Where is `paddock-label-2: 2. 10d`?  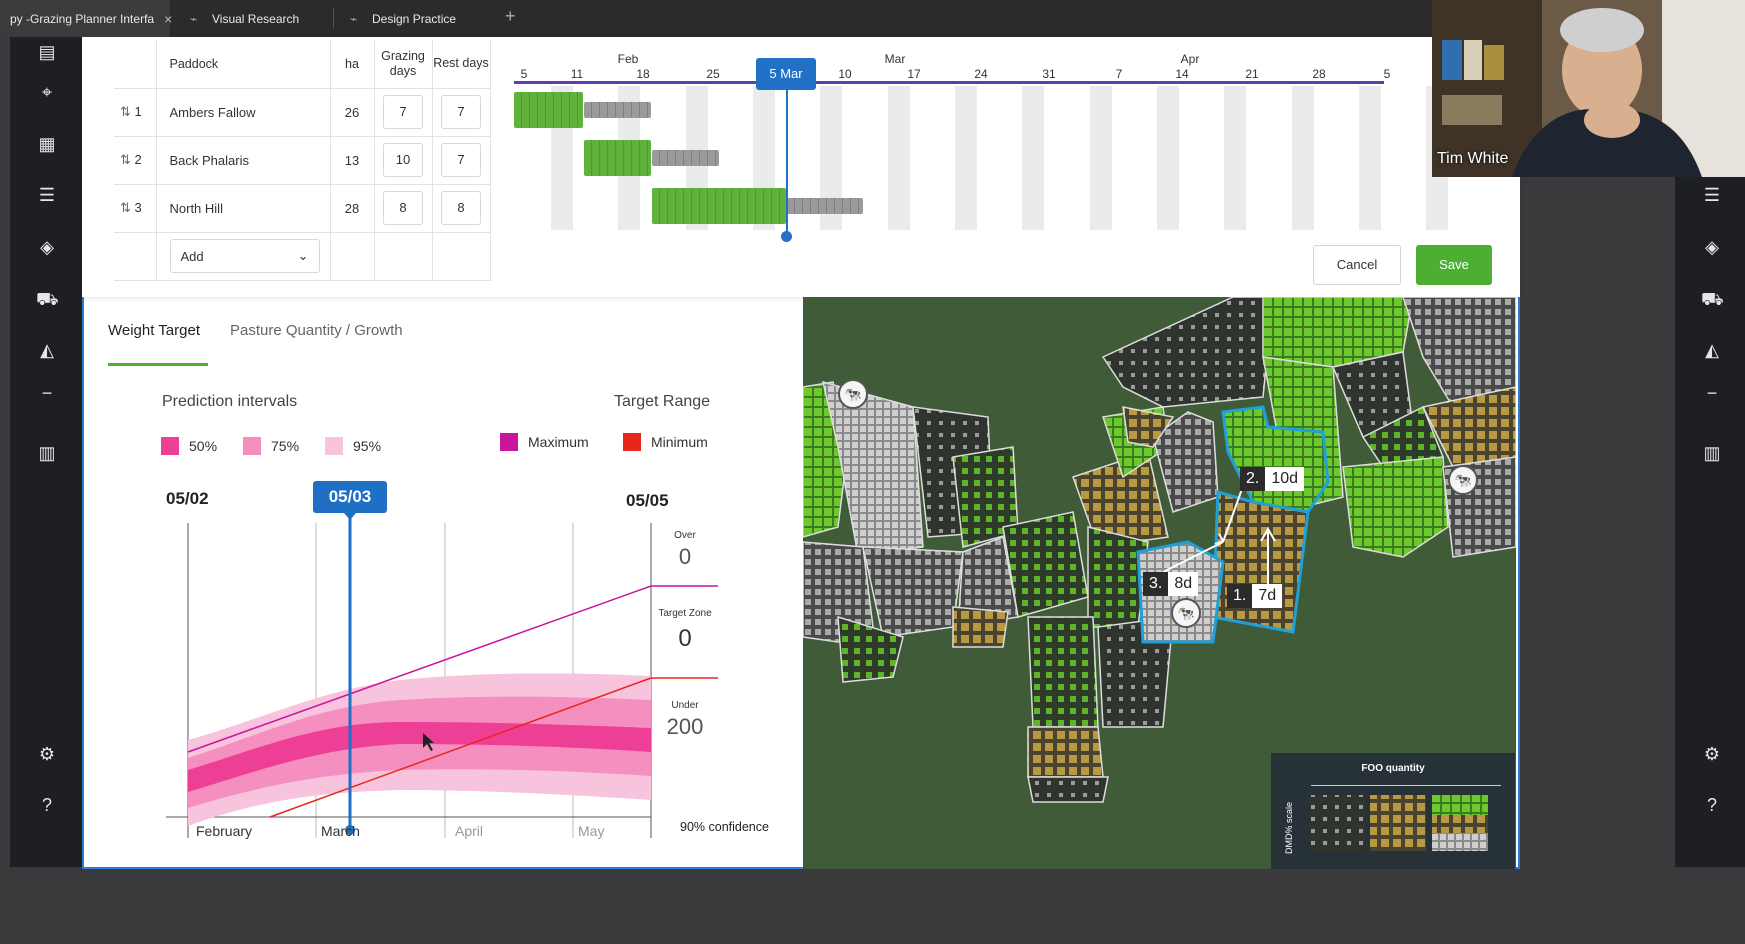 paddock-label-2: 2. 10d is located at coordinates (1272, 479).